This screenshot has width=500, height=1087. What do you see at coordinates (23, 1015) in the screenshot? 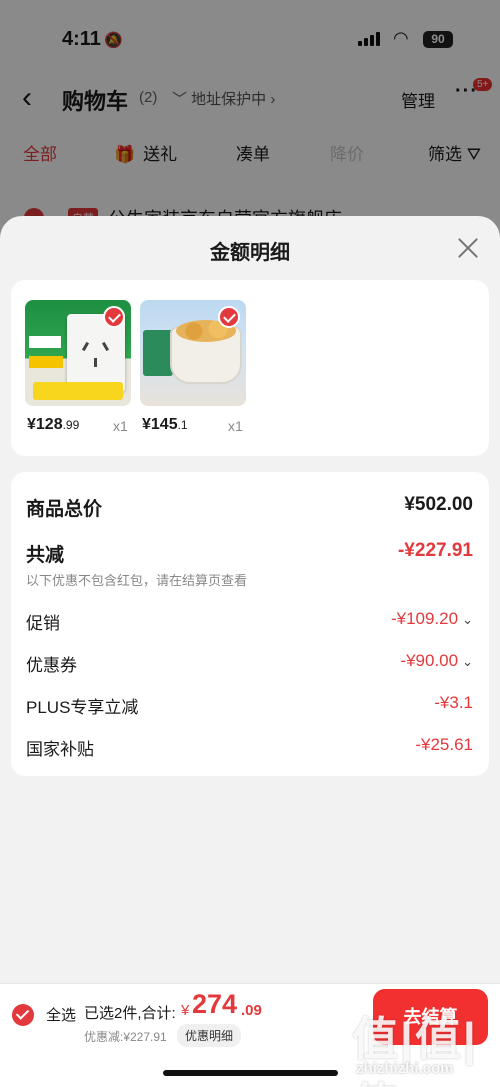
I see `select-all-checkbox` at bounding box center [23, 1015].